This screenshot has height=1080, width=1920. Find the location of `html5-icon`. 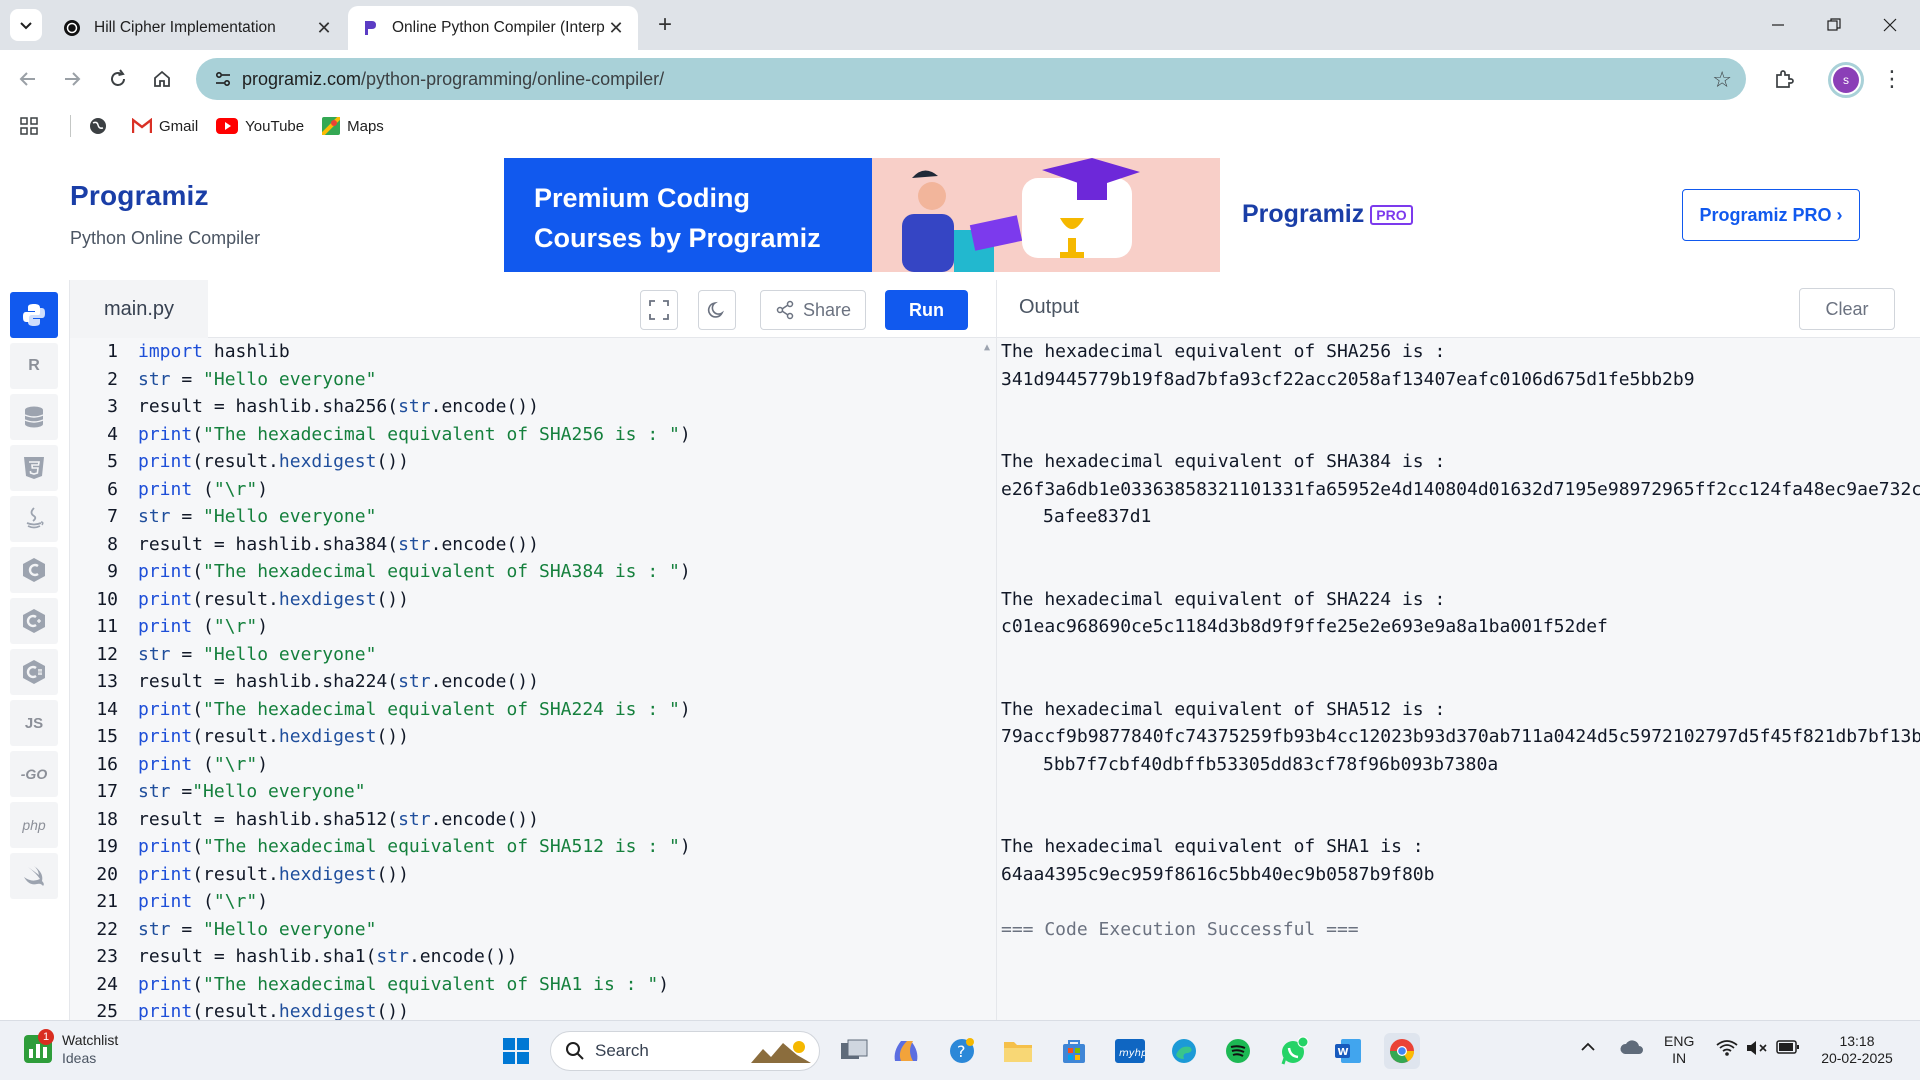

html5-icon is located at coordinates (34, 468).